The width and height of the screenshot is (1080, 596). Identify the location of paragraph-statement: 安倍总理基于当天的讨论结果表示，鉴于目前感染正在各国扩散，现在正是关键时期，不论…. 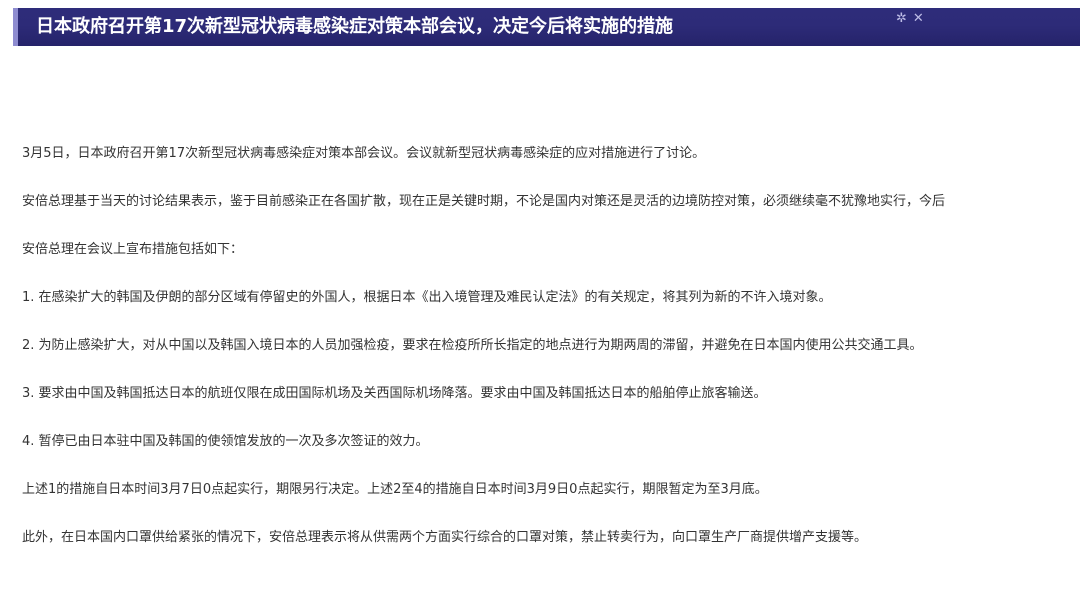
(484, 201).